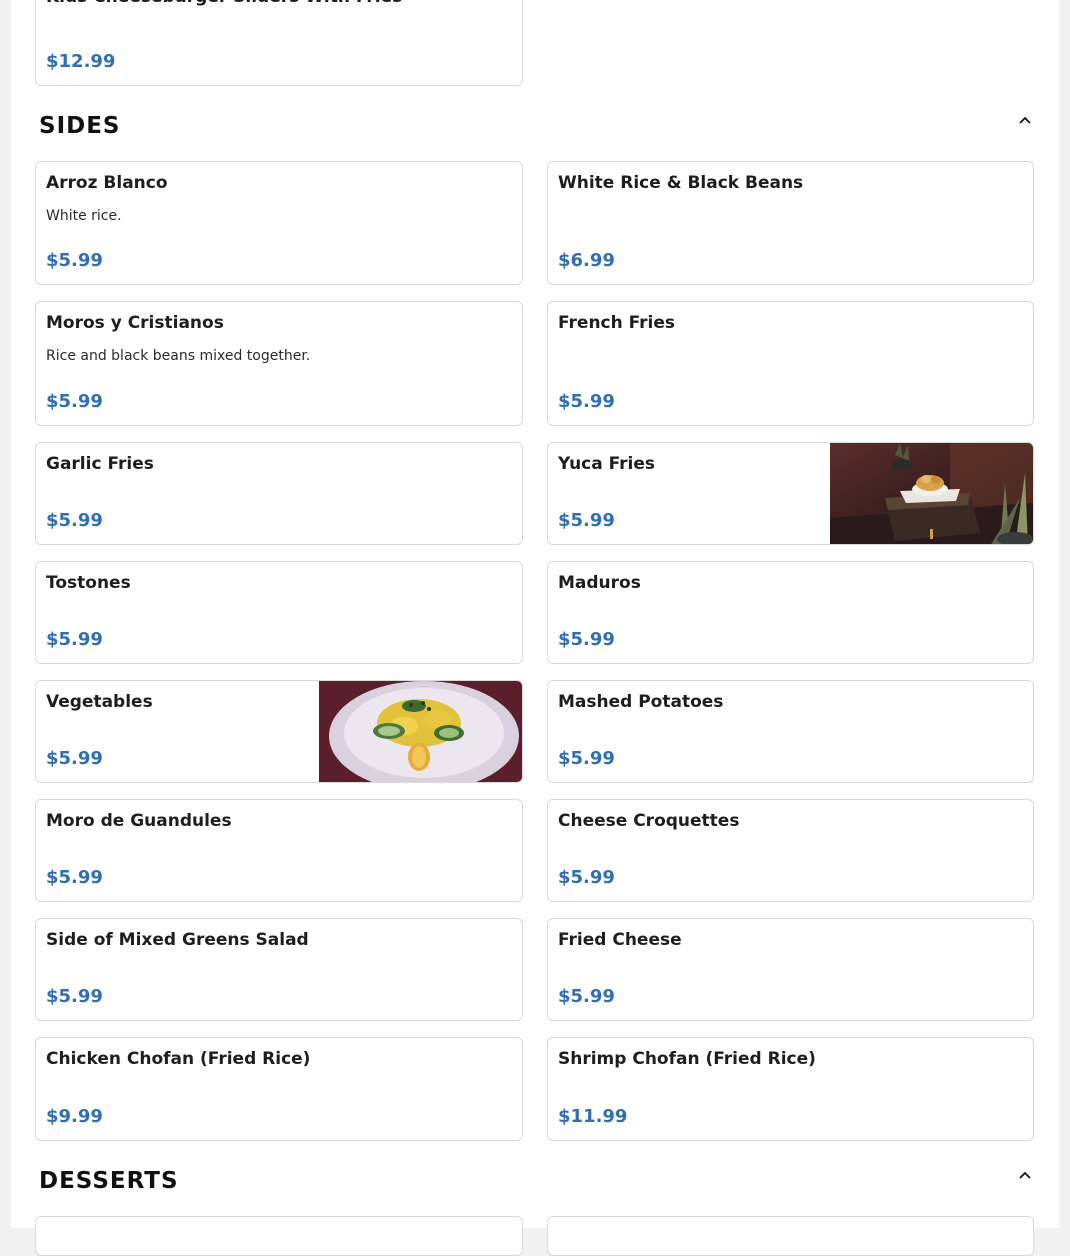 This screenshot has width=1070, height=1256. I want to click on menu-item-maduros: Maduros $5.99, so click(790, 612).